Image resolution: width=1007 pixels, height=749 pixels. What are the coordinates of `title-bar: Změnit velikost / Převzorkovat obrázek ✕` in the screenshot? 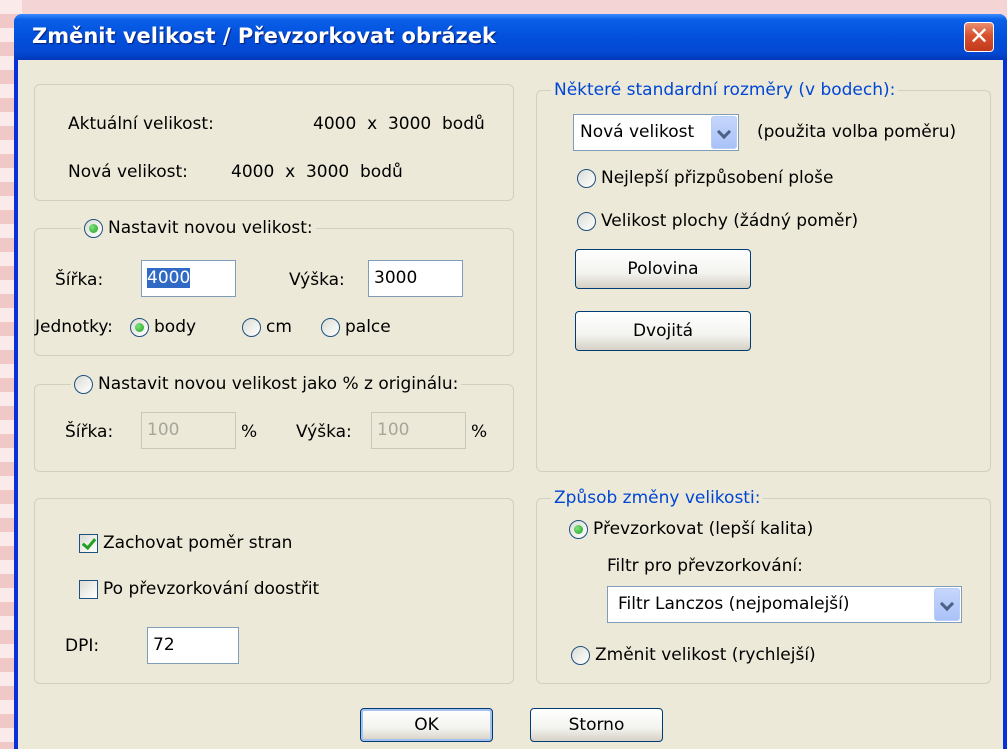 It's located at (510, 37).